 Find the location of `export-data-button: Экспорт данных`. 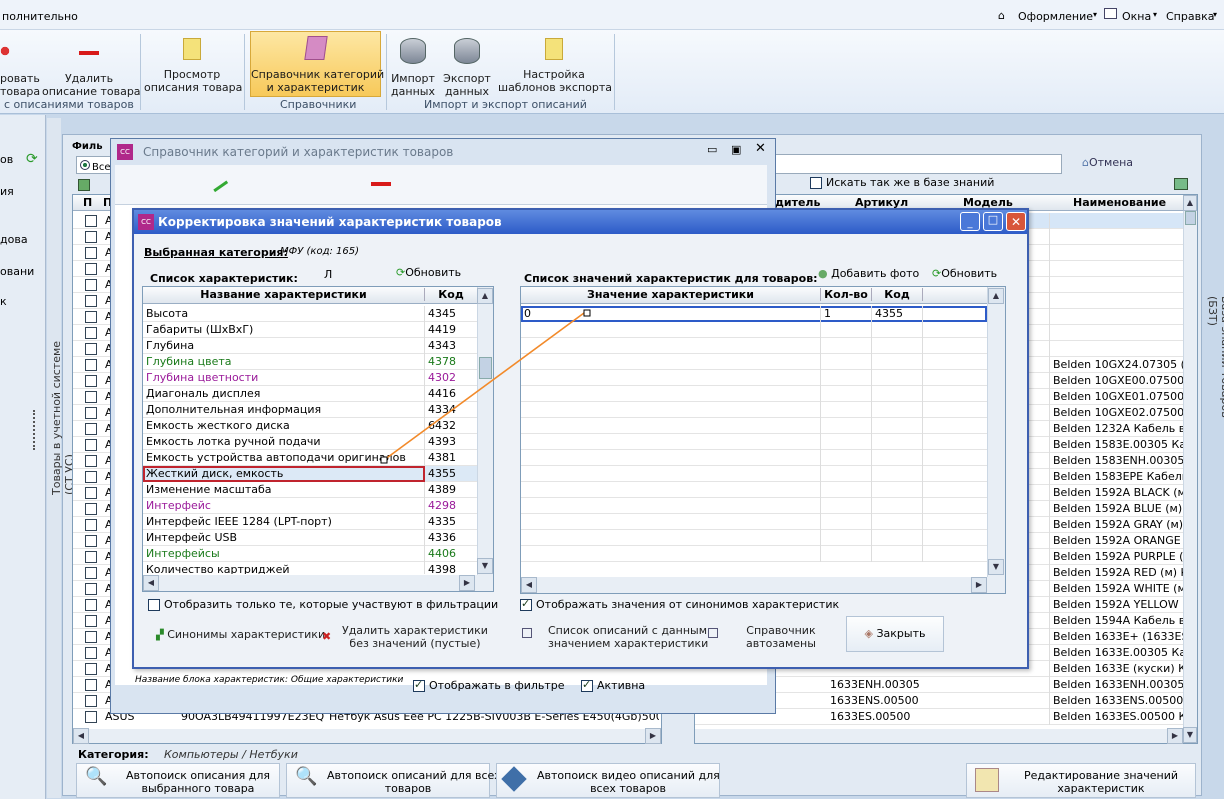

export-data-button: Экспорт данных is located at coordinates (467, 66).